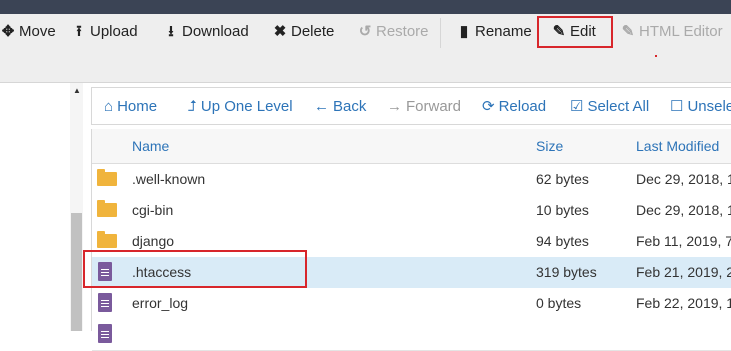  What do you see at coordinates (28, 32) in the screenshot?
I see `move-button: ✥ Move` at bounding box center [28, 32].